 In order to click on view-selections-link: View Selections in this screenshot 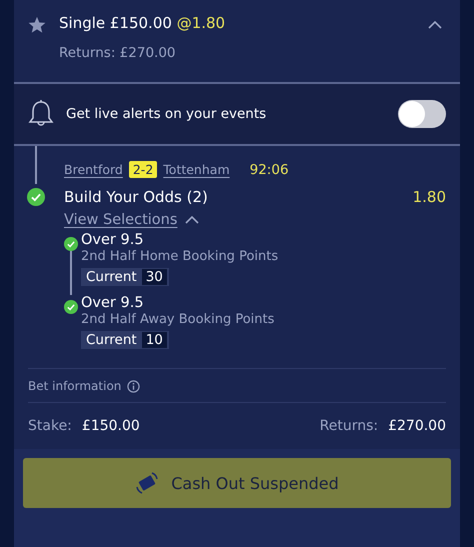, I will do `click(121, 220)`.